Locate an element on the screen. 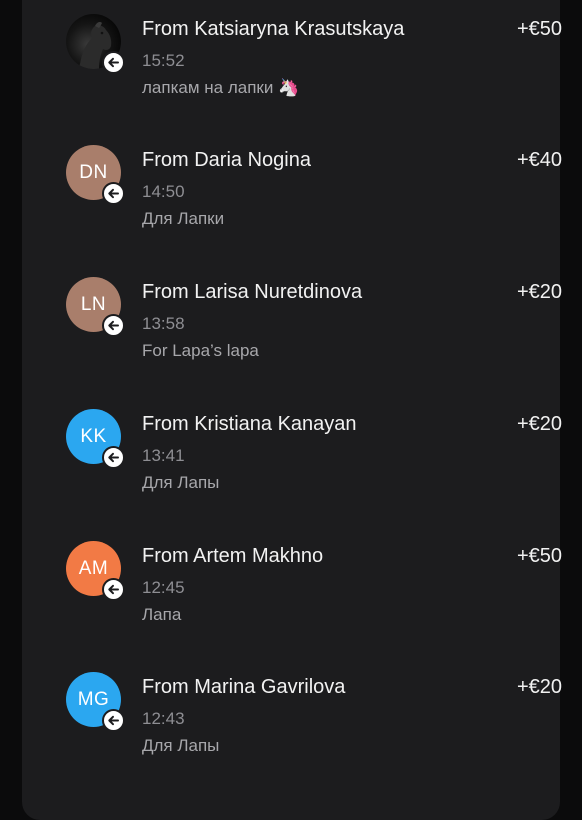  transaction-note: Лапа is located at coordinates (162, 614).